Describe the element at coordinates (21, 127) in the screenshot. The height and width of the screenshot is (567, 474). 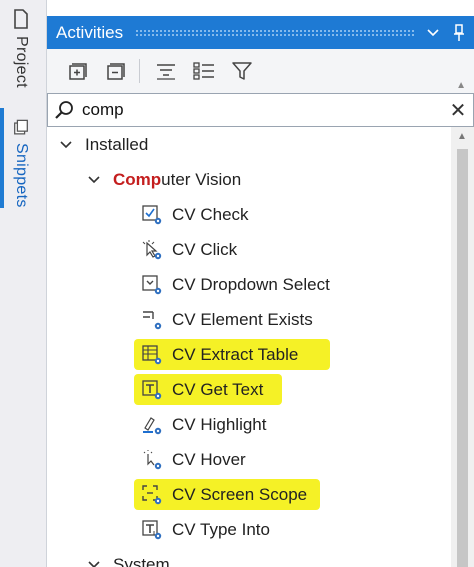
I see `snippets-icon` at that location.